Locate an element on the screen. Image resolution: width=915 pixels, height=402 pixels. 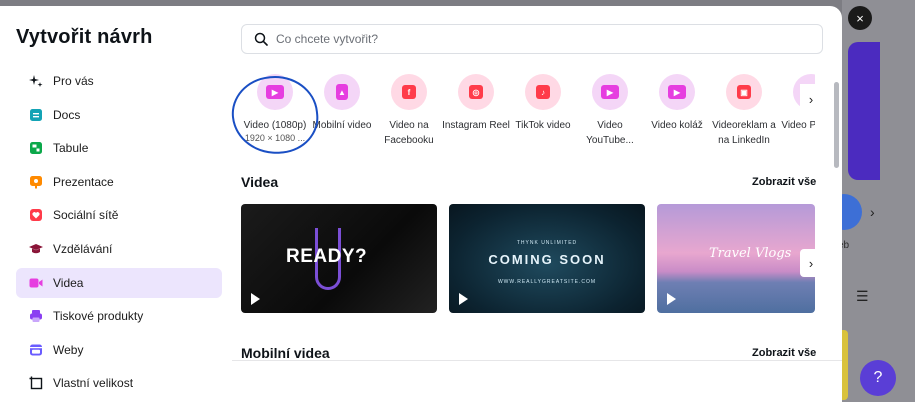
design-type-label: Videoreklam a na LinkedIn is located at coordinates (744, 133).